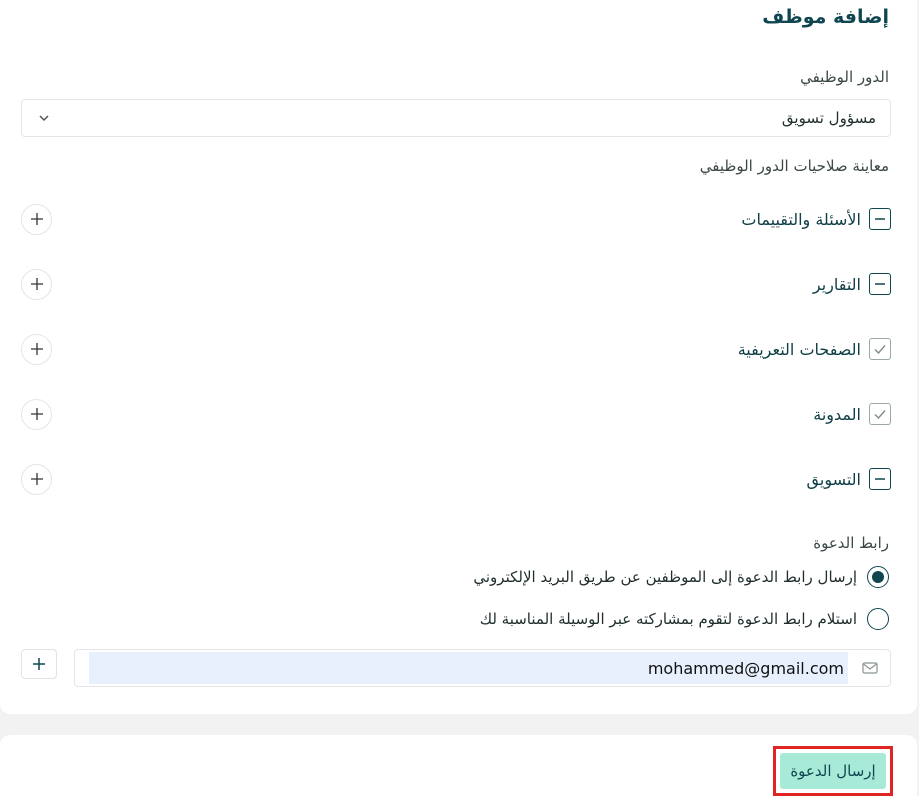 The image size is (919, 796). What do you see at coordinates (456, 479) in the screenshot?
I see `permission-row: التسويق` at bounding box center [456, 479].